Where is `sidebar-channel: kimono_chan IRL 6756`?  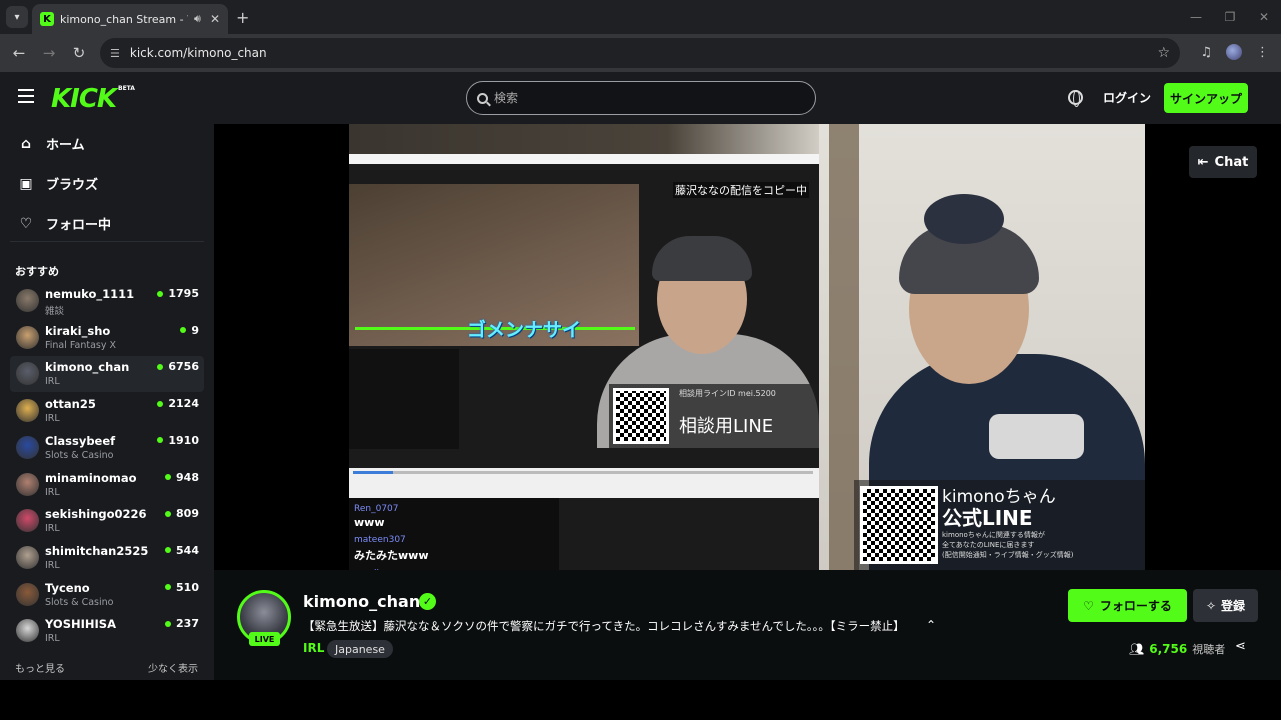
sidebar-channel: kimono_chan IRL 6756 is located at coordinates (107, 374).